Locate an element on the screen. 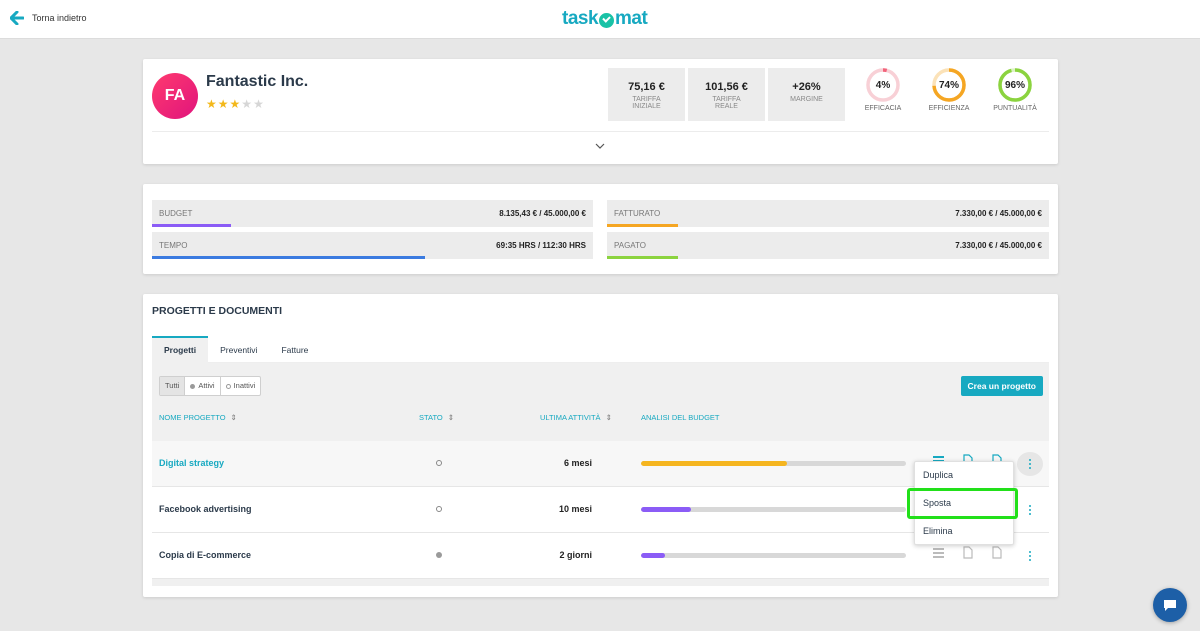 The image size is (1200, 631). meter-label: PAGATO is located at coordinates (630, 245).